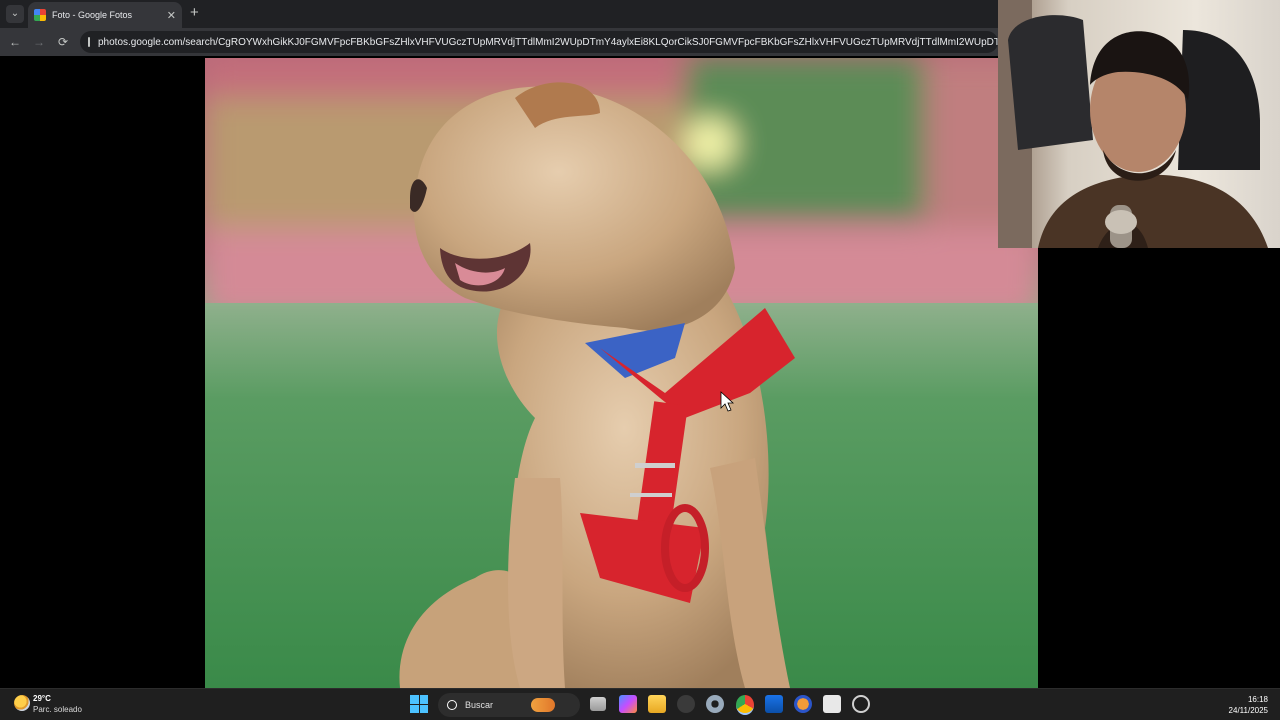 The image size is (1280, 720). What do you see at coordinates (92, 15) in the screenshot?
I see `tab-title: Foto - Google Fotos` at bounding box center [92, 15].